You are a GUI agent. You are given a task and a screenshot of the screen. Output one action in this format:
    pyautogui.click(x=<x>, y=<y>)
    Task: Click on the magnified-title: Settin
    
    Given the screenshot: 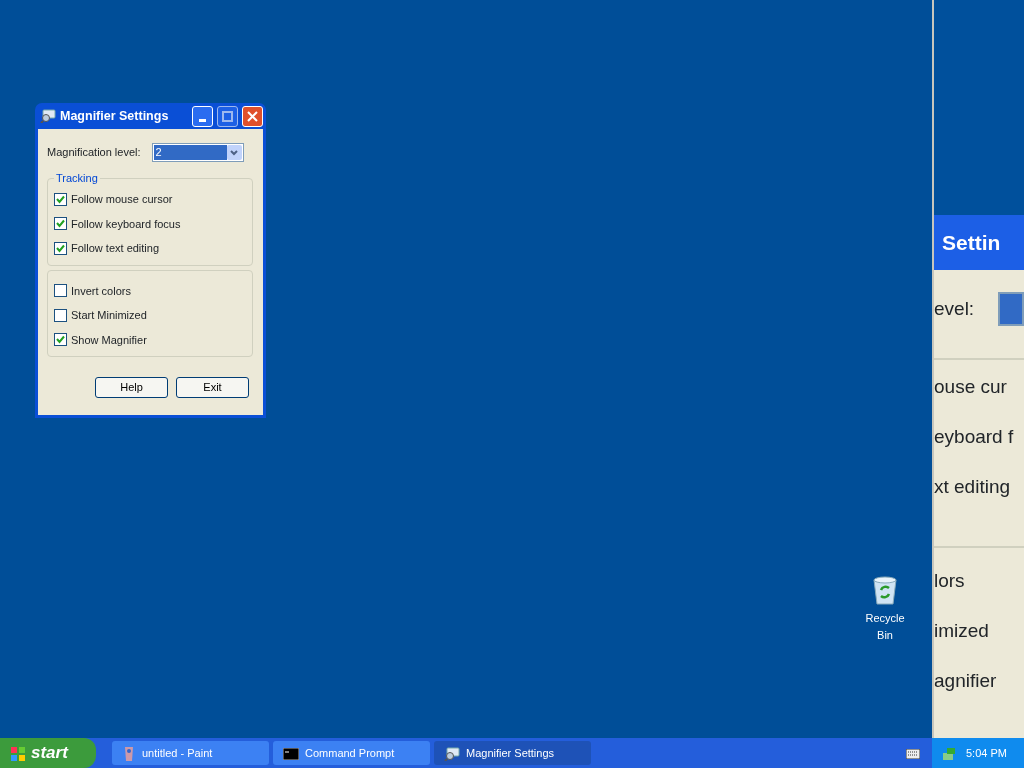 What is the action you would take?
    pyautogui.click(x=979, y=242)
    